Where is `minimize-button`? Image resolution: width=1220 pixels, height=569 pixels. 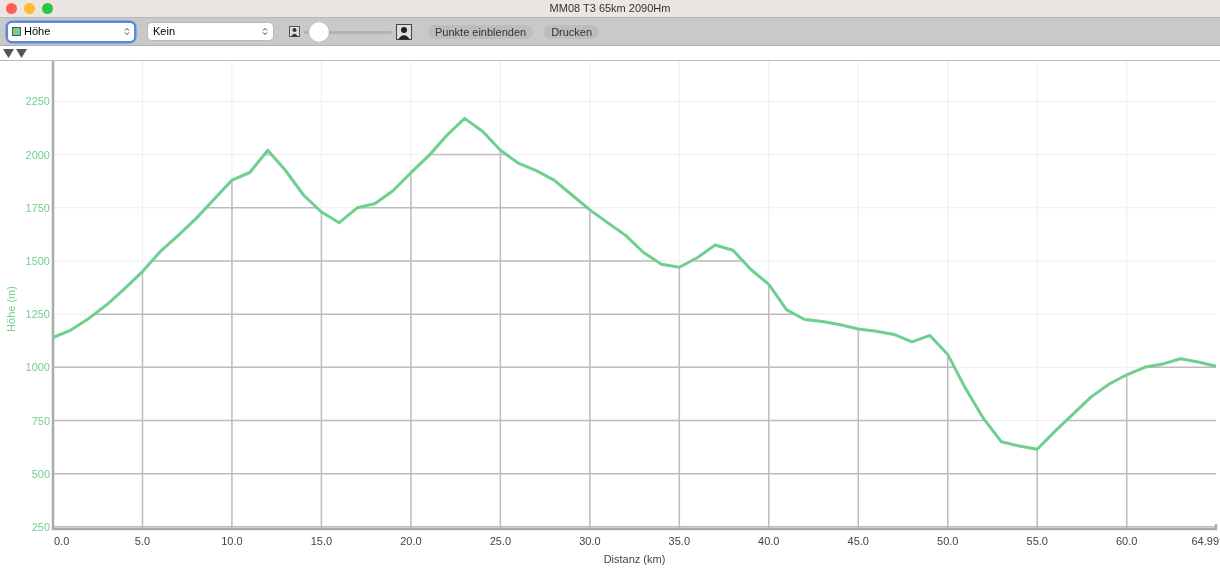 minimize-button is located at coordinates (29, 8).